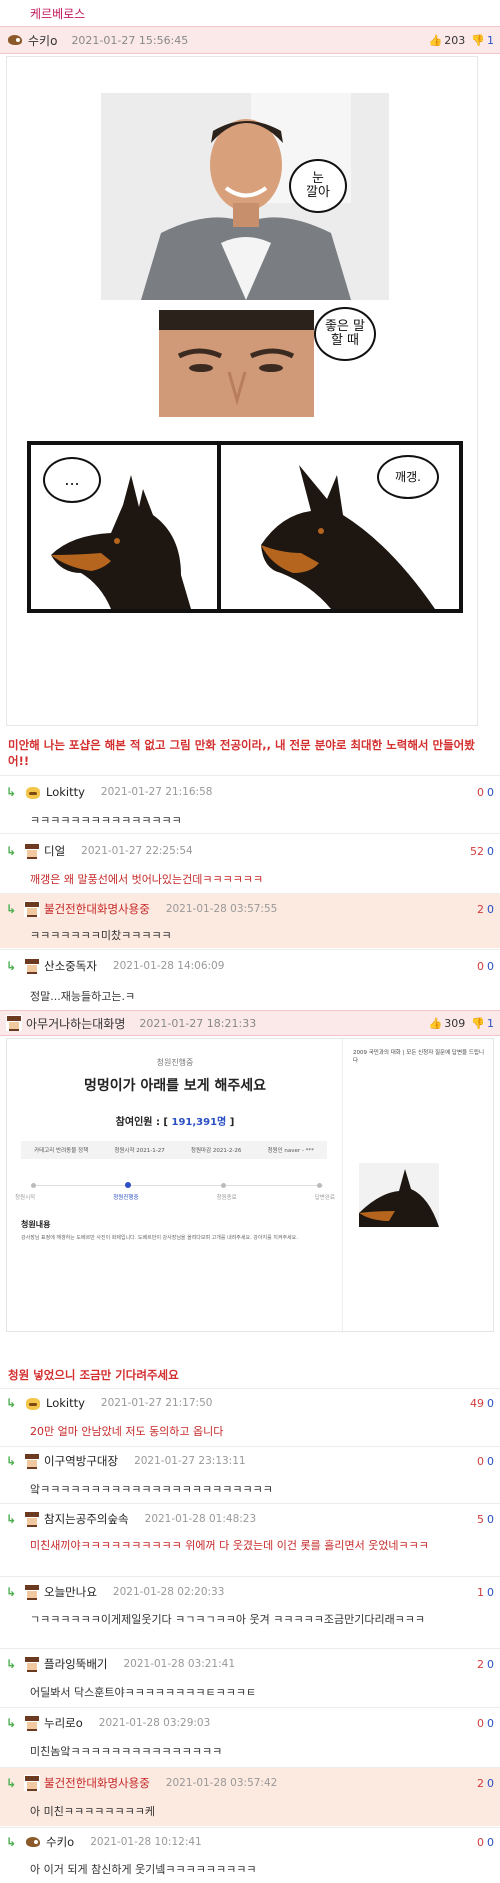 The image size is (500, 1883). Describe the element at coordinates (60, 1842) in the screenshot. I see `comment-author: 수키o` at that location.